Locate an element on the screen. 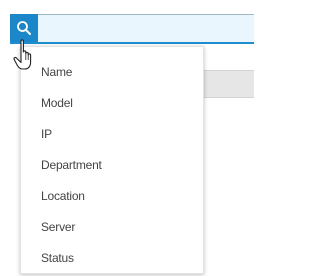 Image resolution: width=320 pixels, height=276 pixels. menu-item-label: Status is located at coordinates (57, 258).